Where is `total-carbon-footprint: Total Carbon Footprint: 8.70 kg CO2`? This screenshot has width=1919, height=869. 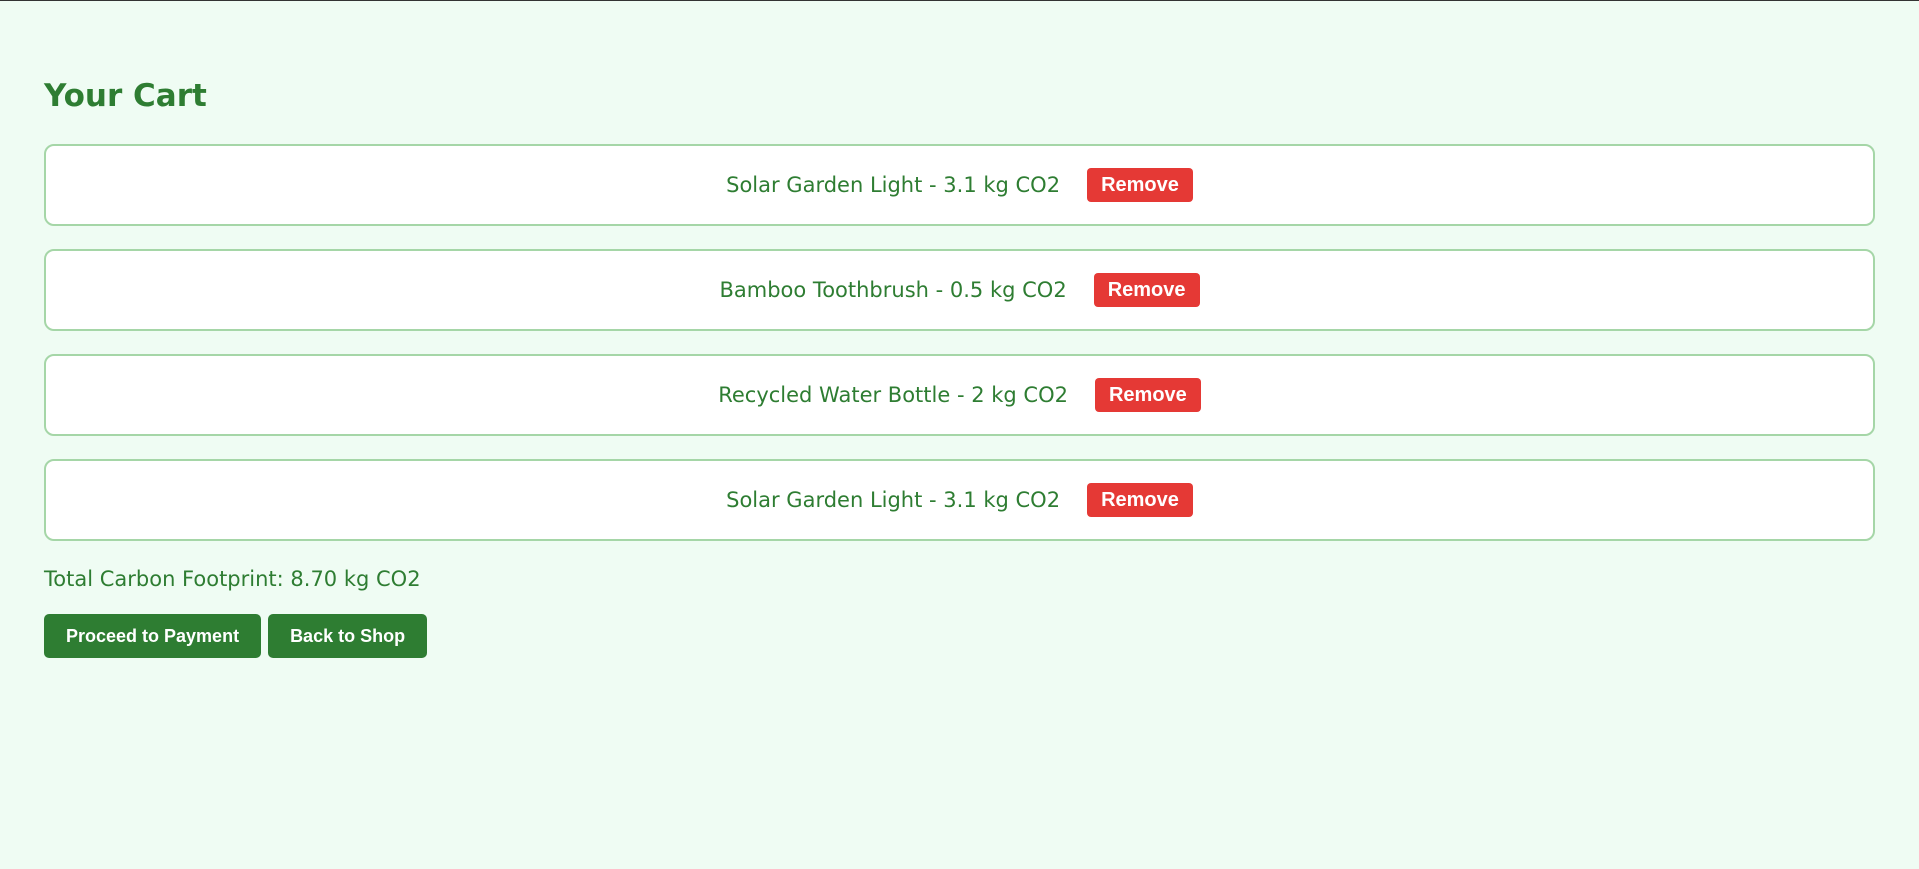
total-carbon-footprint: Total Carbon Footprint: 8.70 kg CO2 is located at coordinates (232, 579).